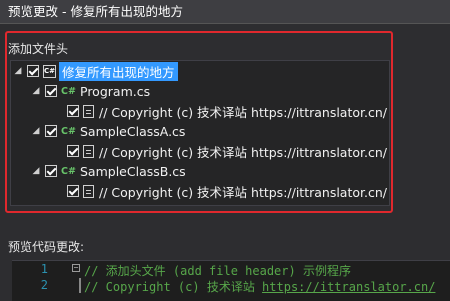  I want to click on change-marker, so click(80, 285).